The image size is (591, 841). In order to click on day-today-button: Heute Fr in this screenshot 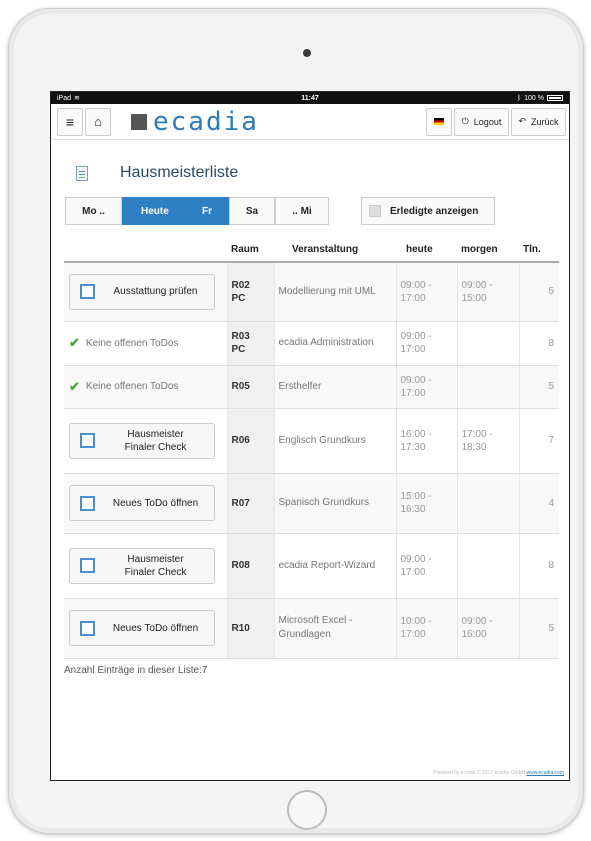, I will do `click(175, 211)`.